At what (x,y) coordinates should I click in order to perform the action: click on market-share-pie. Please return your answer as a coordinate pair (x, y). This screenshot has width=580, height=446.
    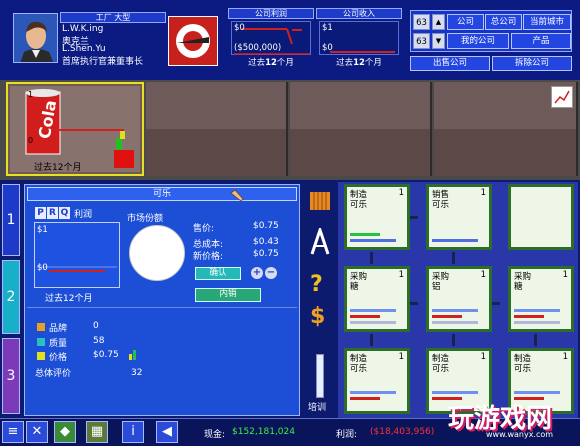
    Looking at the image, I should click on (157, 253).